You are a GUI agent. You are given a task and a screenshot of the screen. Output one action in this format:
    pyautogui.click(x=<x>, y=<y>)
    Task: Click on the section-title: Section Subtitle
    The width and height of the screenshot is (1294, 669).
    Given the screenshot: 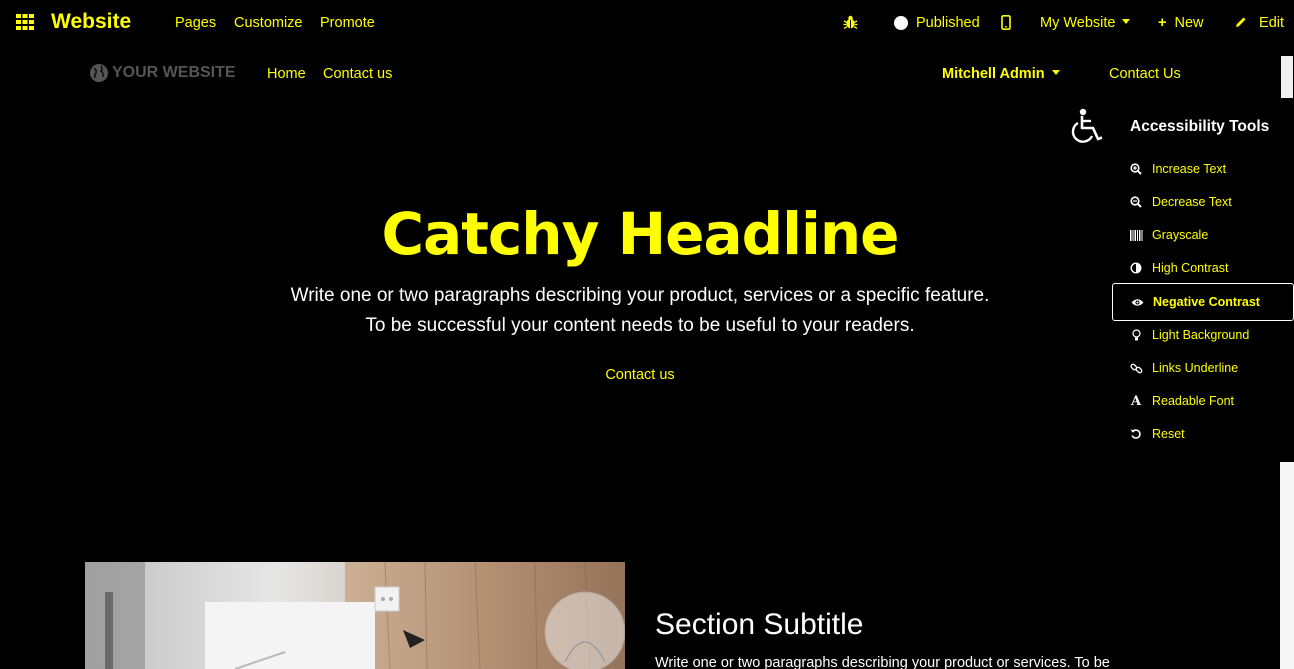 What is the action you would take?
    pyautogui.click(x=759, y=624)
    